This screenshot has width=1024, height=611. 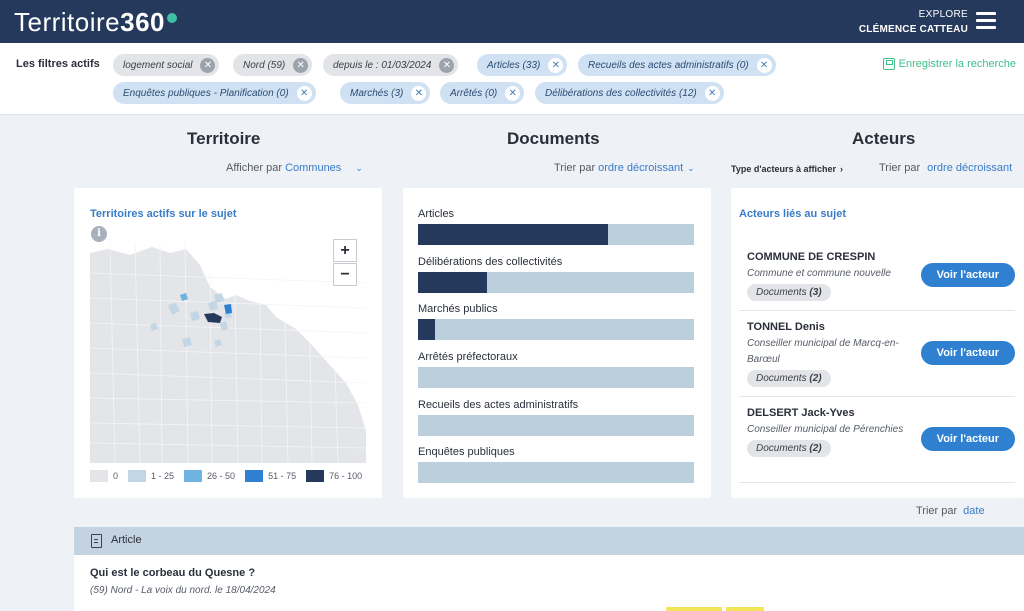 I want to click on filter-chip-label: depuis le : 01/03/2024, so click(x=382, y=65).